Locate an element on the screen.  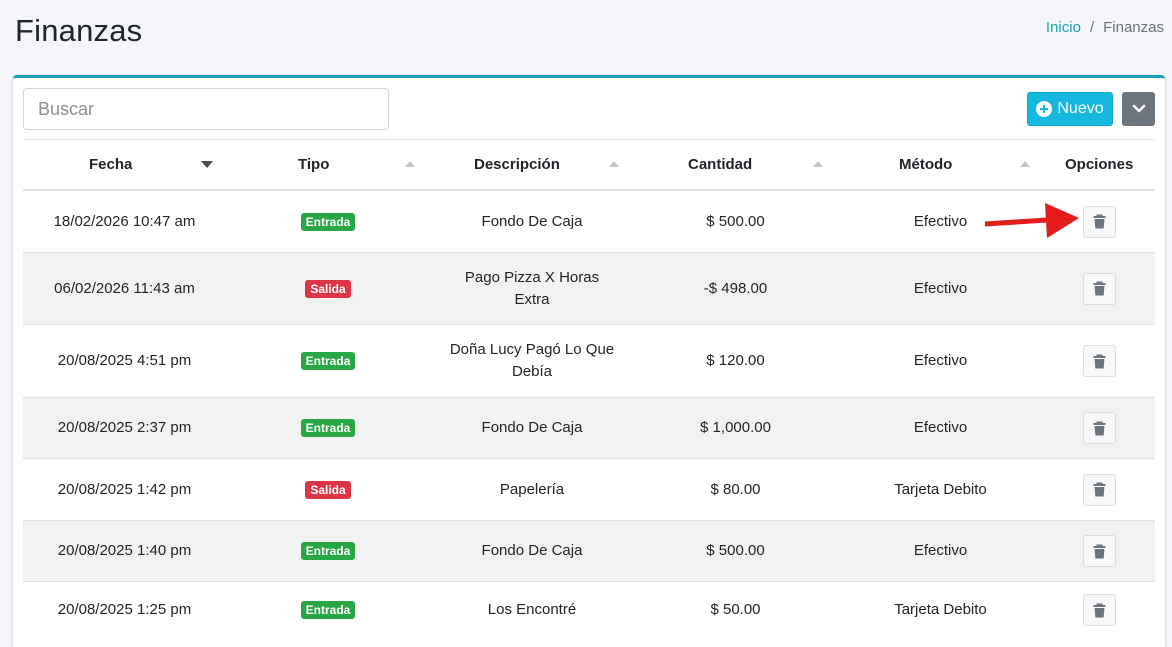
cell-fecha: 20/08/2025 1:42 pm is located at coordinates (124, 489).